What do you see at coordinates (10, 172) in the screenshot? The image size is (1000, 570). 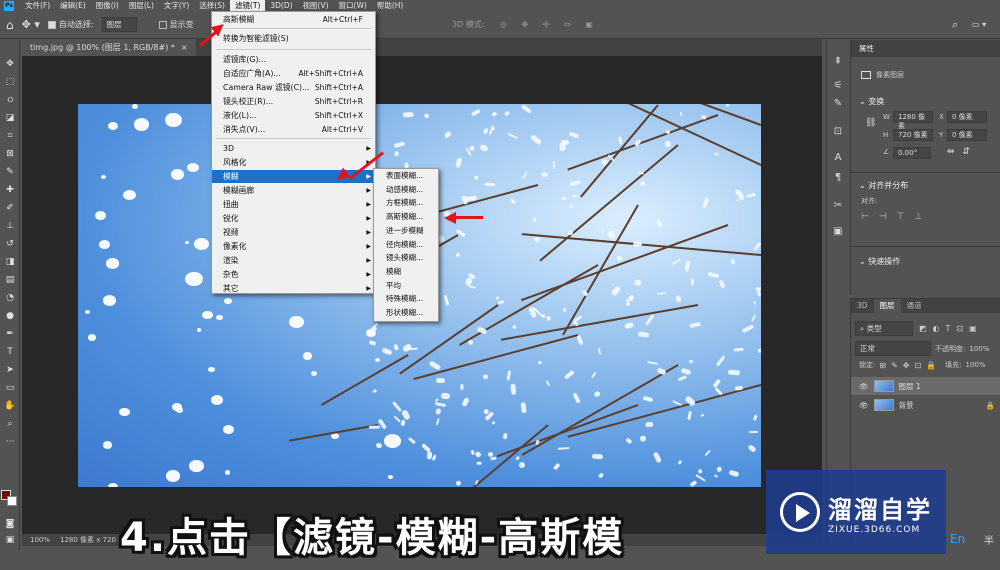 I see `eyedropper-tool-icon: ✎` at bounding box center [10, 172].